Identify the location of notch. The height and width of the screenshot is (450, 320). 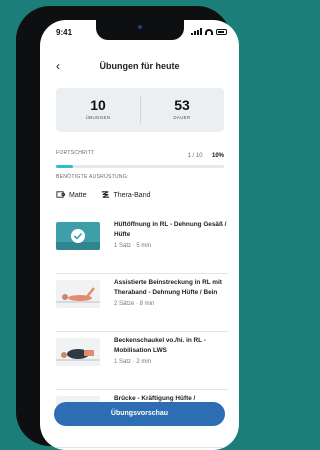
(140, 30).